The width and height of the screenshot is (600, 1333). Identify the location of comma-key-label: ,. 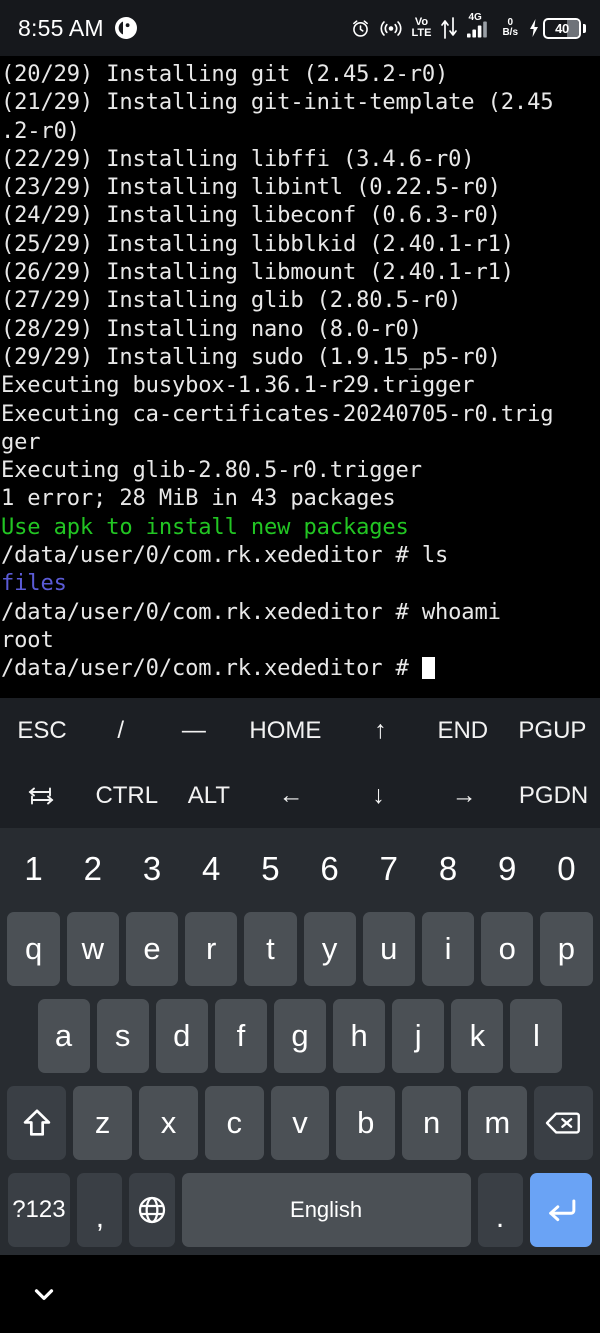
(100, 1217).